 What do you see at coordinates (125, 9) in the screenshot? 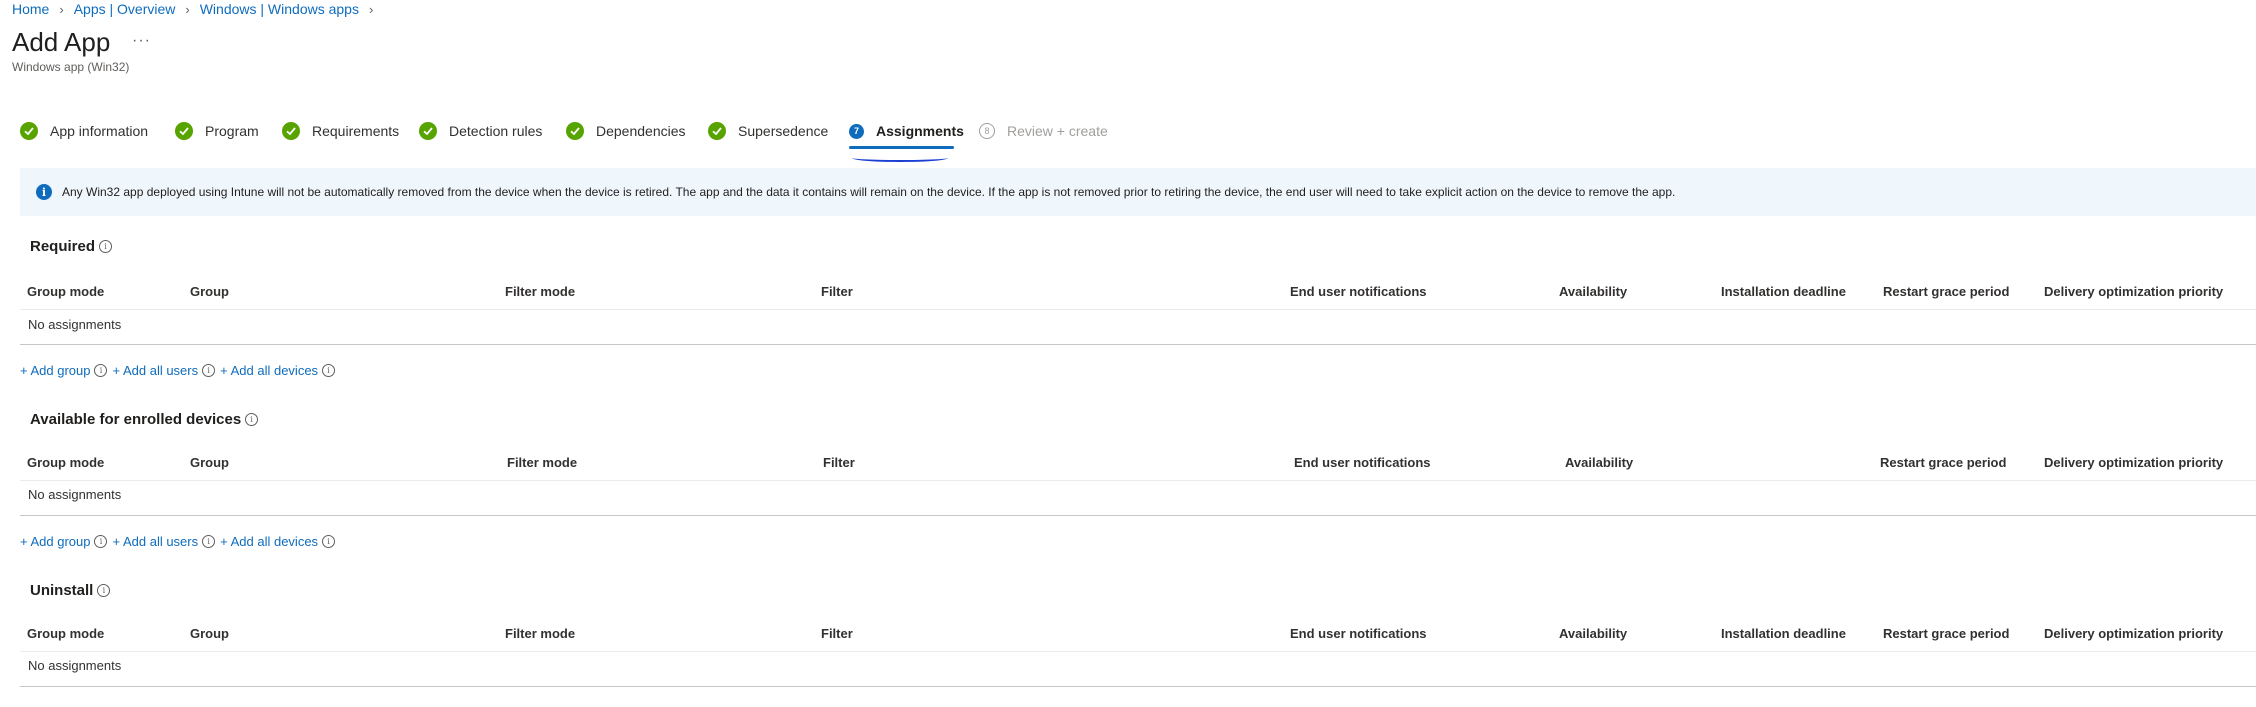
I see `breadcrumb-apps-overview: Apps | Overview` at bounding box center [125, 9].